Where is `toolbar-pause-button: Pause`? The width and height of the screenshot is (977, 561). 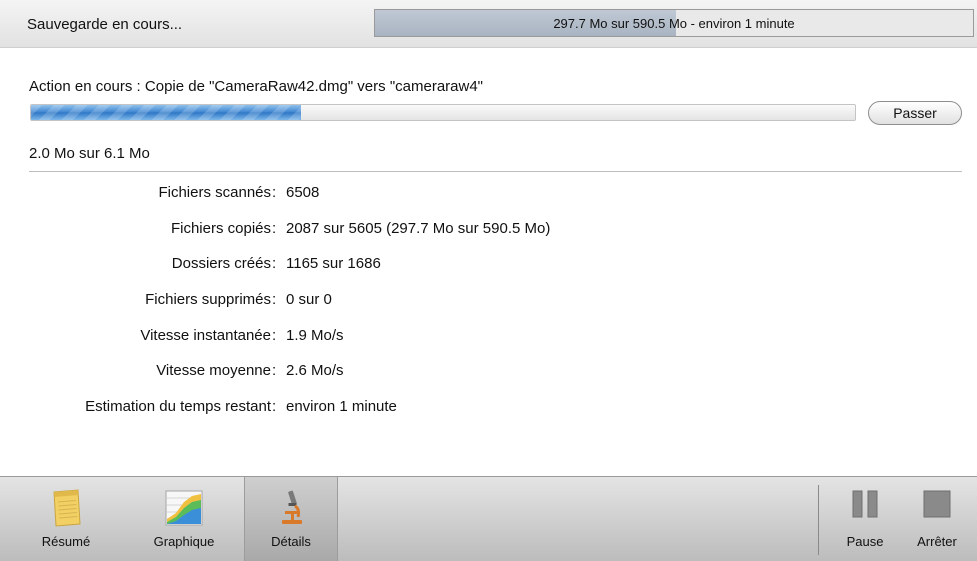
toolbar-pause-button: Pause is located at coordinates (865, 519).